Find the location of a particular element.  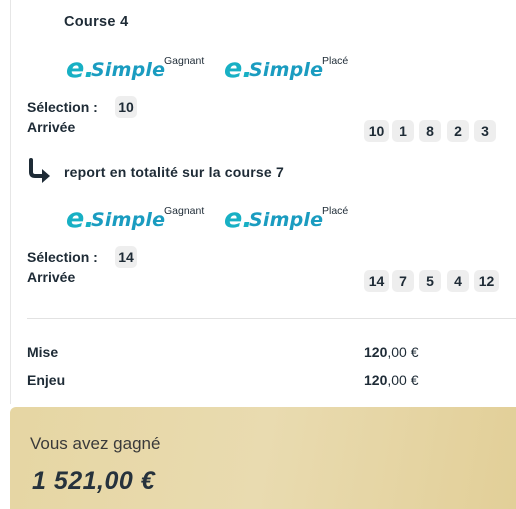

course-title: Course 4 is located at coordinates (96, 22).